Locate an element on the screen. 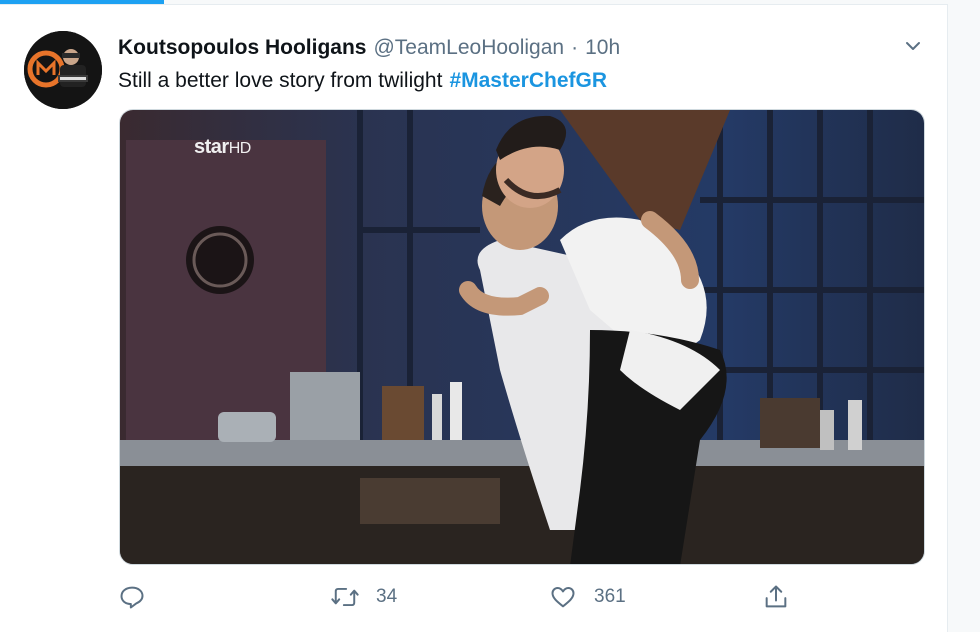 The height and width of the screenshot is (632, 980). hashtag-link: #MasterChefGR is located at coordinates (528, 81).